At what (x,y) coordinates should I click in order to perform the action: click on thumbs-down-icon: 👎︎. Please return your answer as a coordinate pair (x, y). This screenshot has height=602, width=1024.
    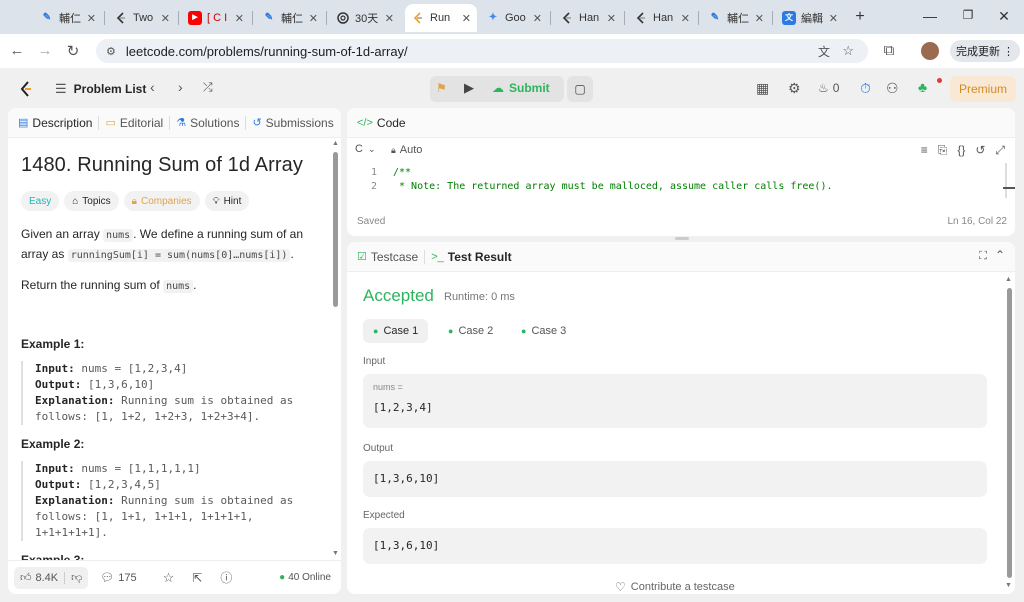
    Looking at the image, I should click on (76, 577).